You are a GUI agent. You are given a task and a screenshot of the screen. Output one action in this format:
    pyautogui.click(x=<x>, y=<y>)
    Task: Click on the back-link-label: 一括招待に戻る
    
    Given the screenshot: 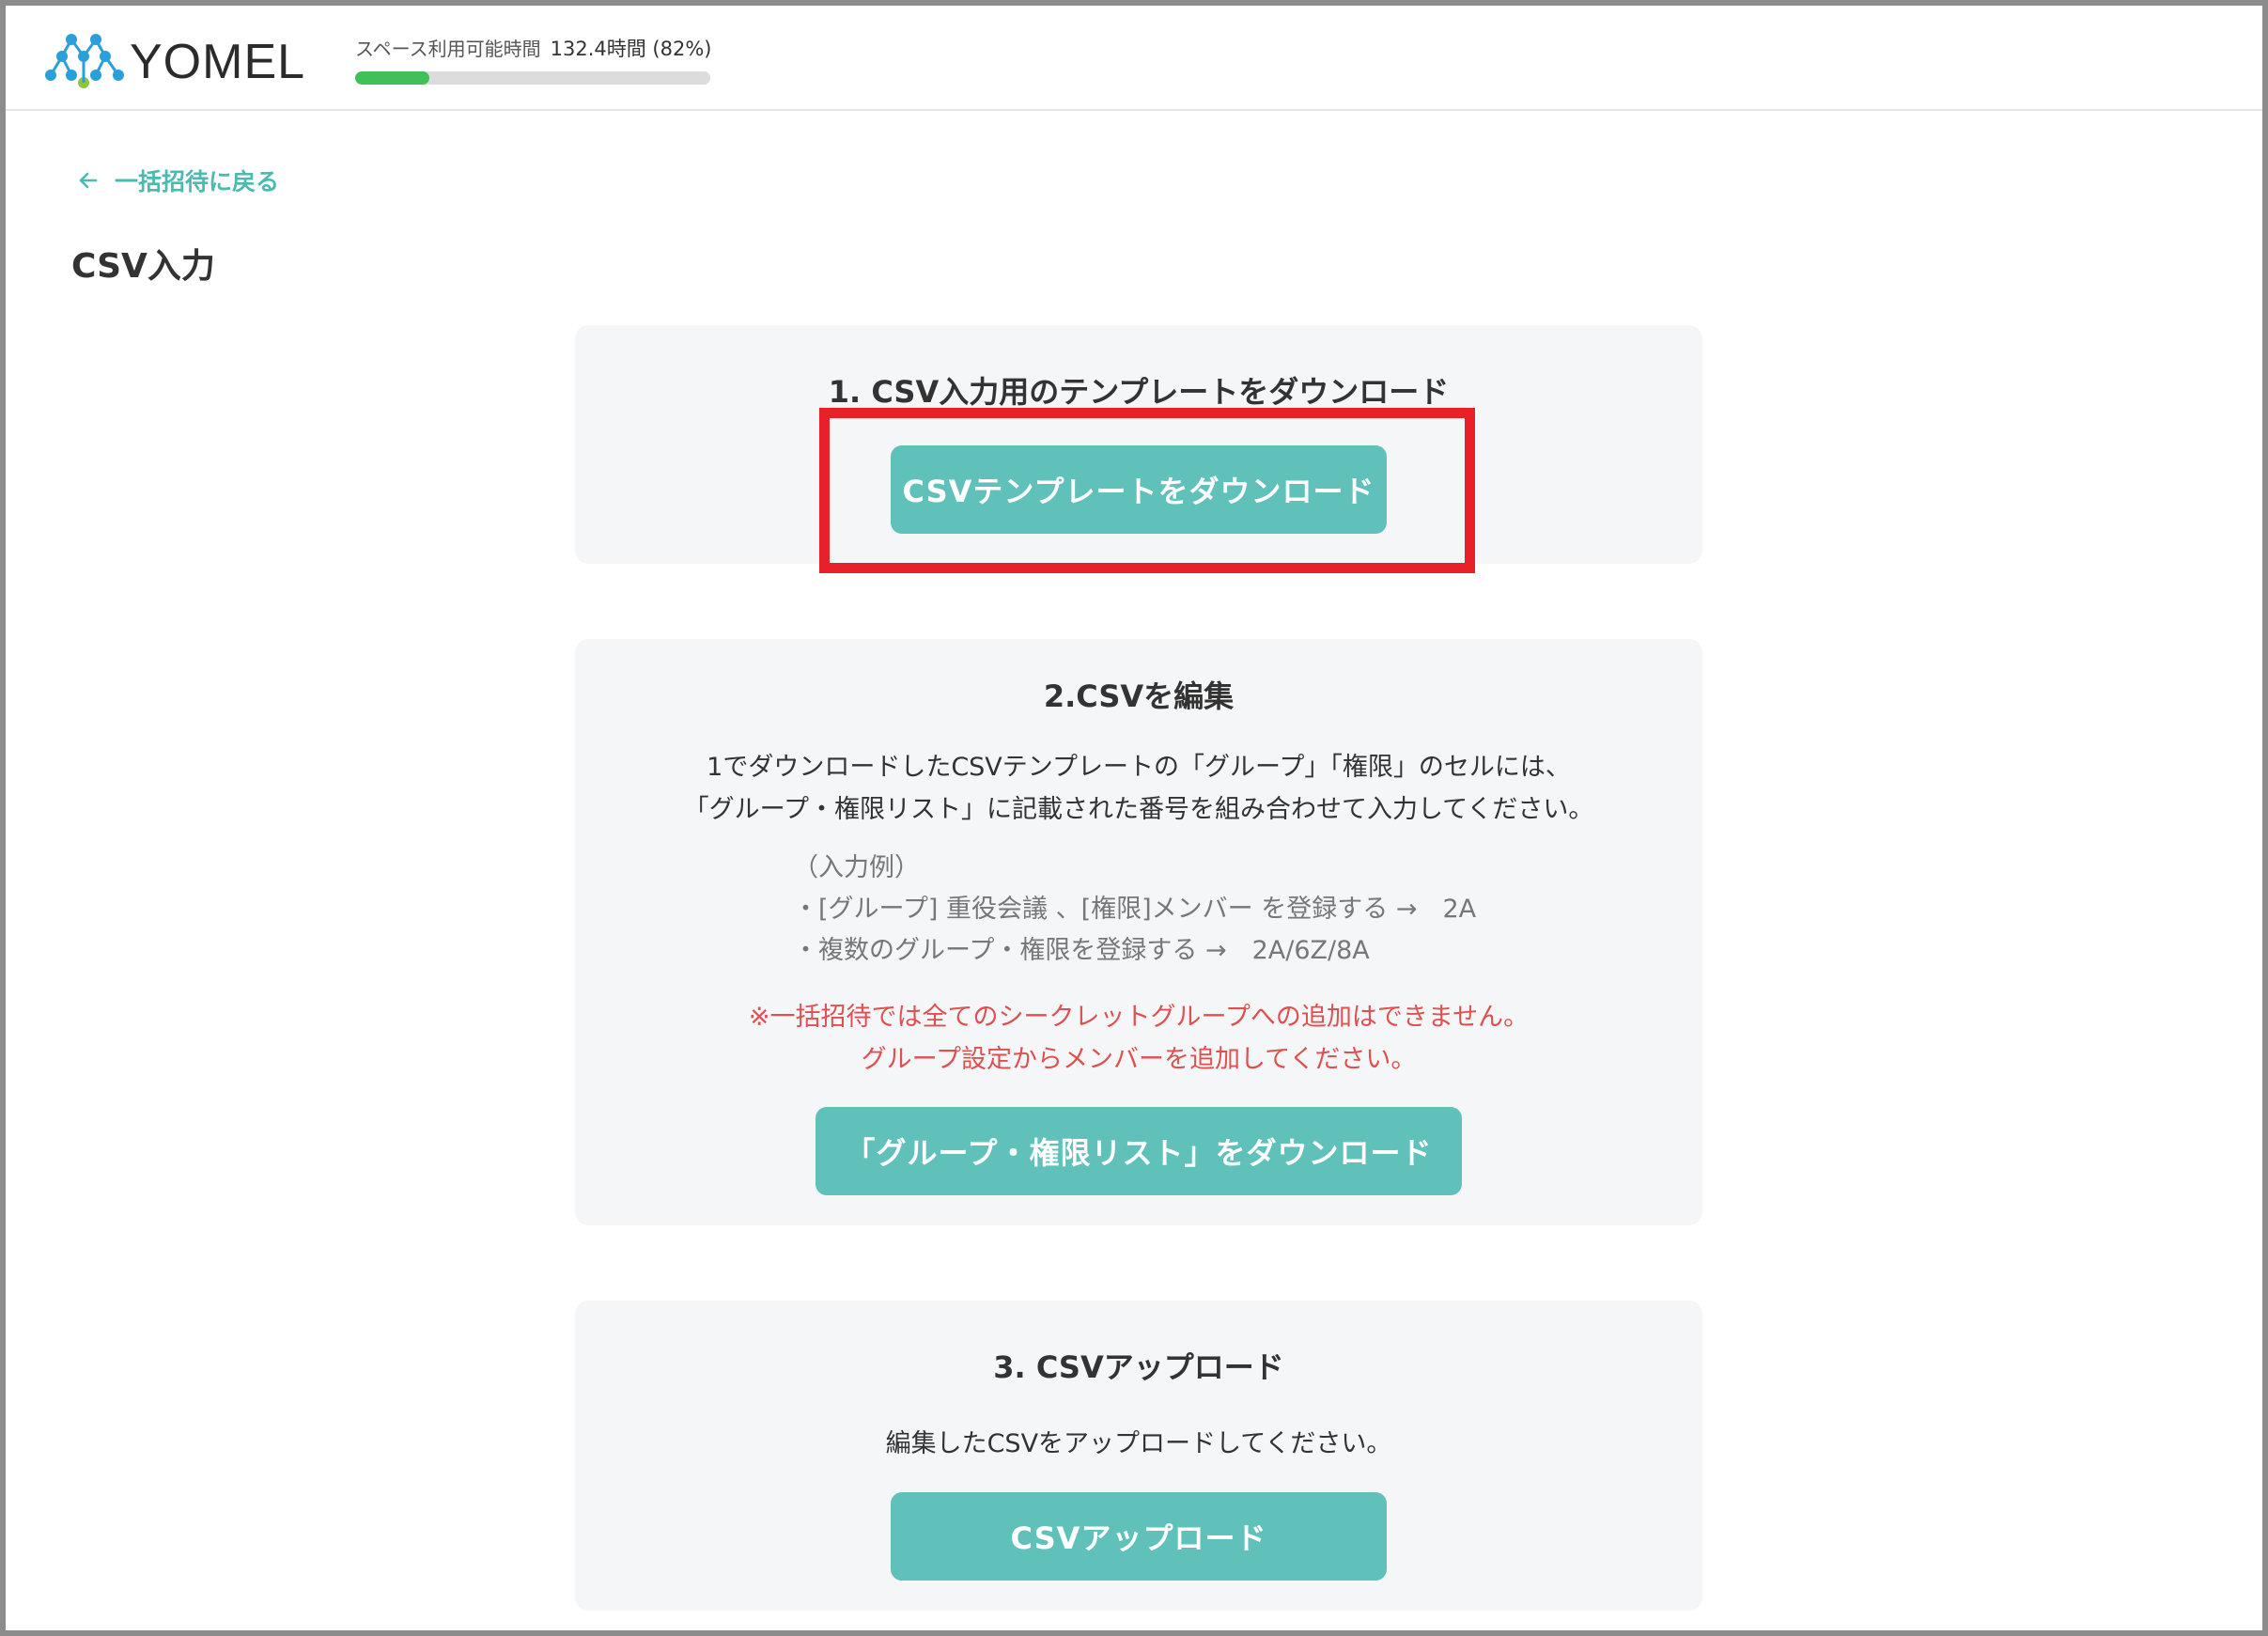 What is the action you would take?
    pyautogui.click(x=197, y=182)
    